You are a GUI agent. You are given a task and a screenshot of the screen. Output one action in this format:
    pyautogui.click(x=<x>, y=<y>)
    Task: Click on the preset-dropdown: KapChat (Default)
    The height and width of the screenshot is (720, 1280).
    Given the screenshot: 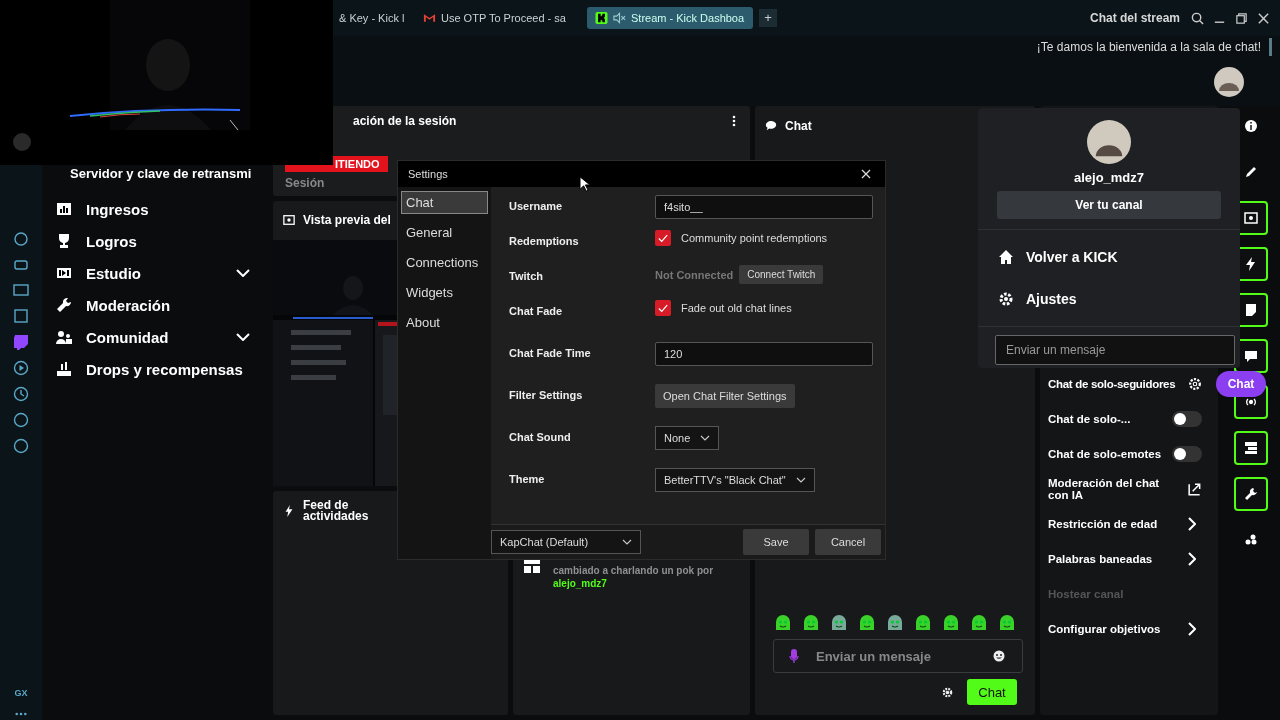 What is the action you would take?
    pyautogui.click(x=566, y=542)
    